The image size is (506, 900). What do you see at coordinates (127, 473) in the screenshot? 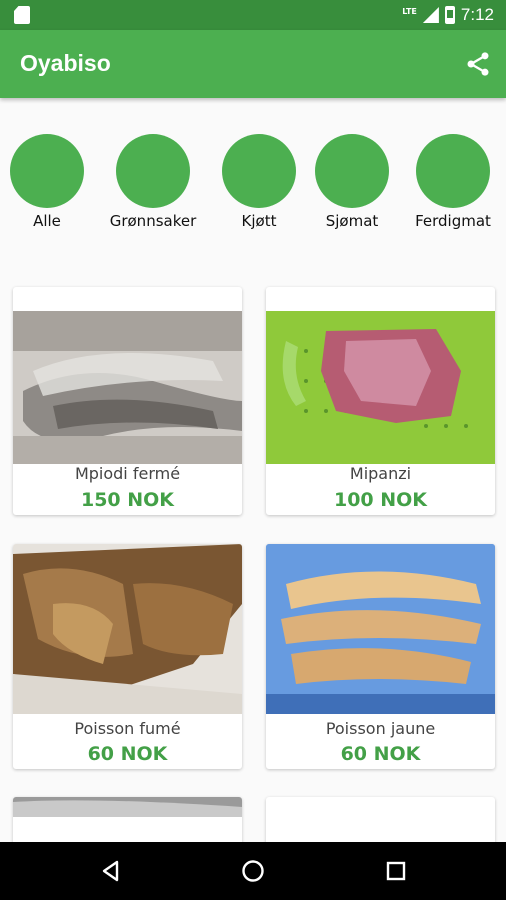
I see `product-name: Mpiodi fermé` at bounding box center [127, 473].